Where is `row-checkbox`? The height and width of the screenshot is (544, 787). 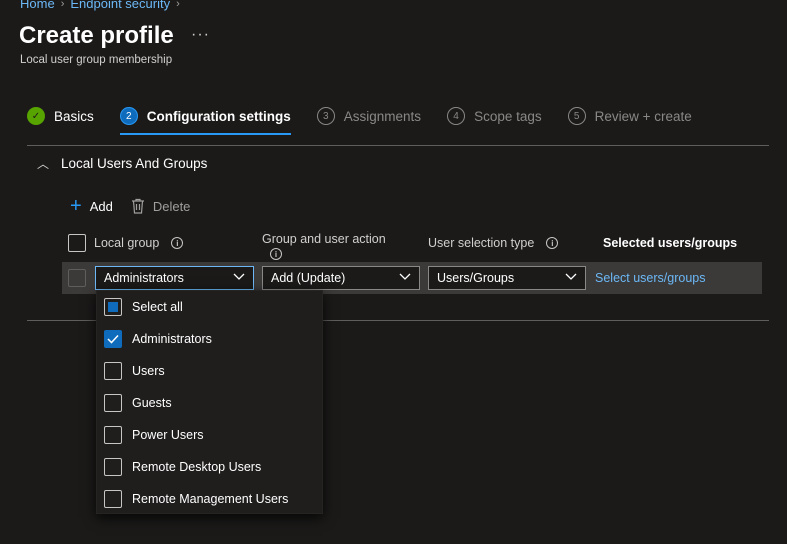 row-checkbox is located at coordinates (77, 278).